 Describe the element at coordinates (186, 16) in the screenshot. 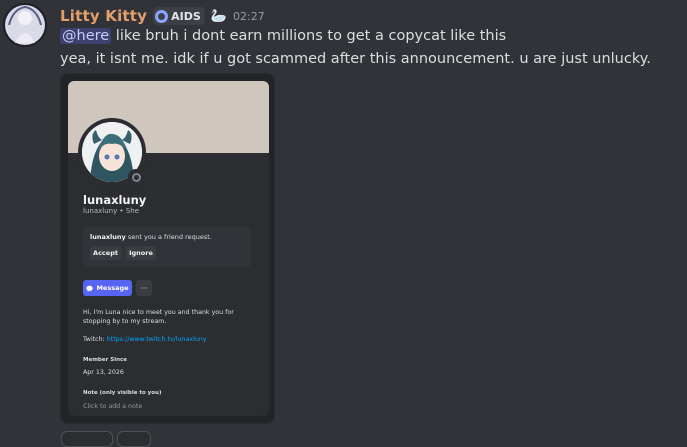

I see `server-tag-text: AIDS` at that location.